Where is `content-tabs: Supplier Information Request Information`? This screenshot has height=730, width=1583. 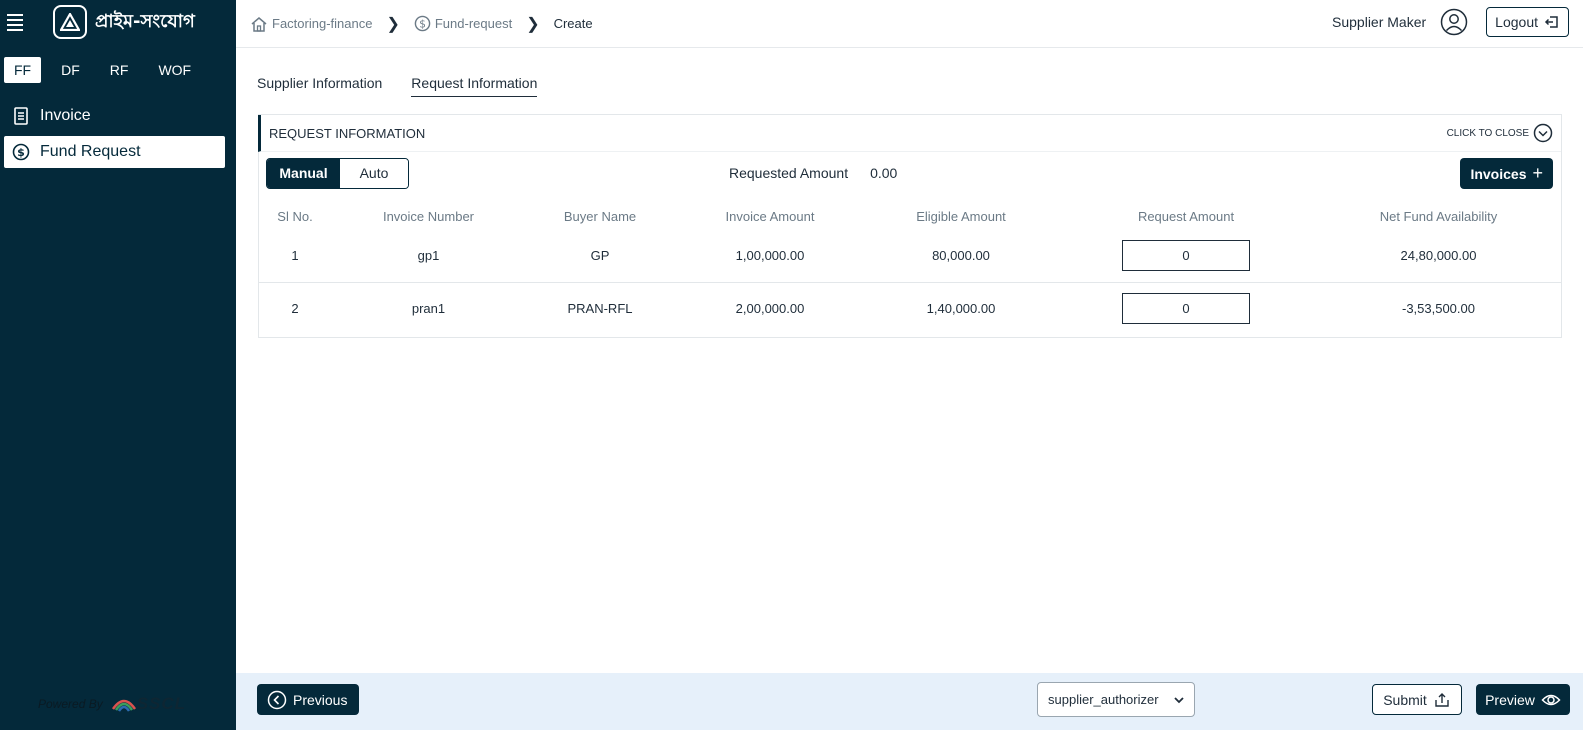
content-tabs: Supplier Information Request Information is located at coordinates (411, 86).